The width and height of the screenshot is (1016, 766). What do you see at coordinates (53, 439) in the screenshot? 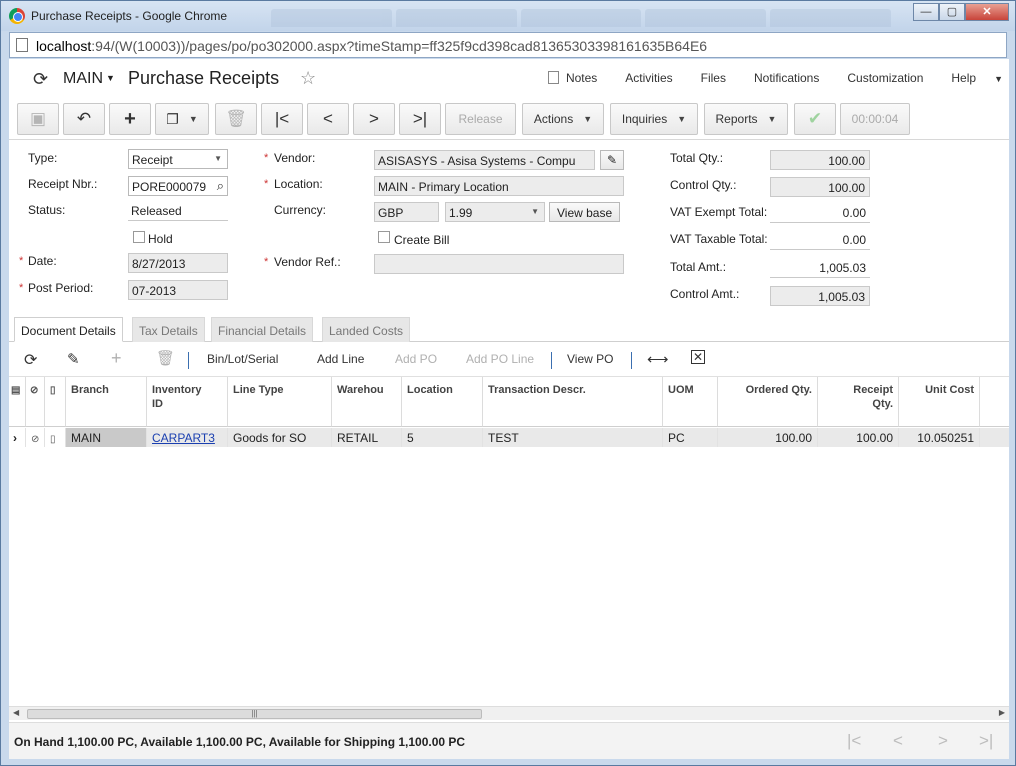
I see `note-icon: ▯` at bounding box center [53, 439].